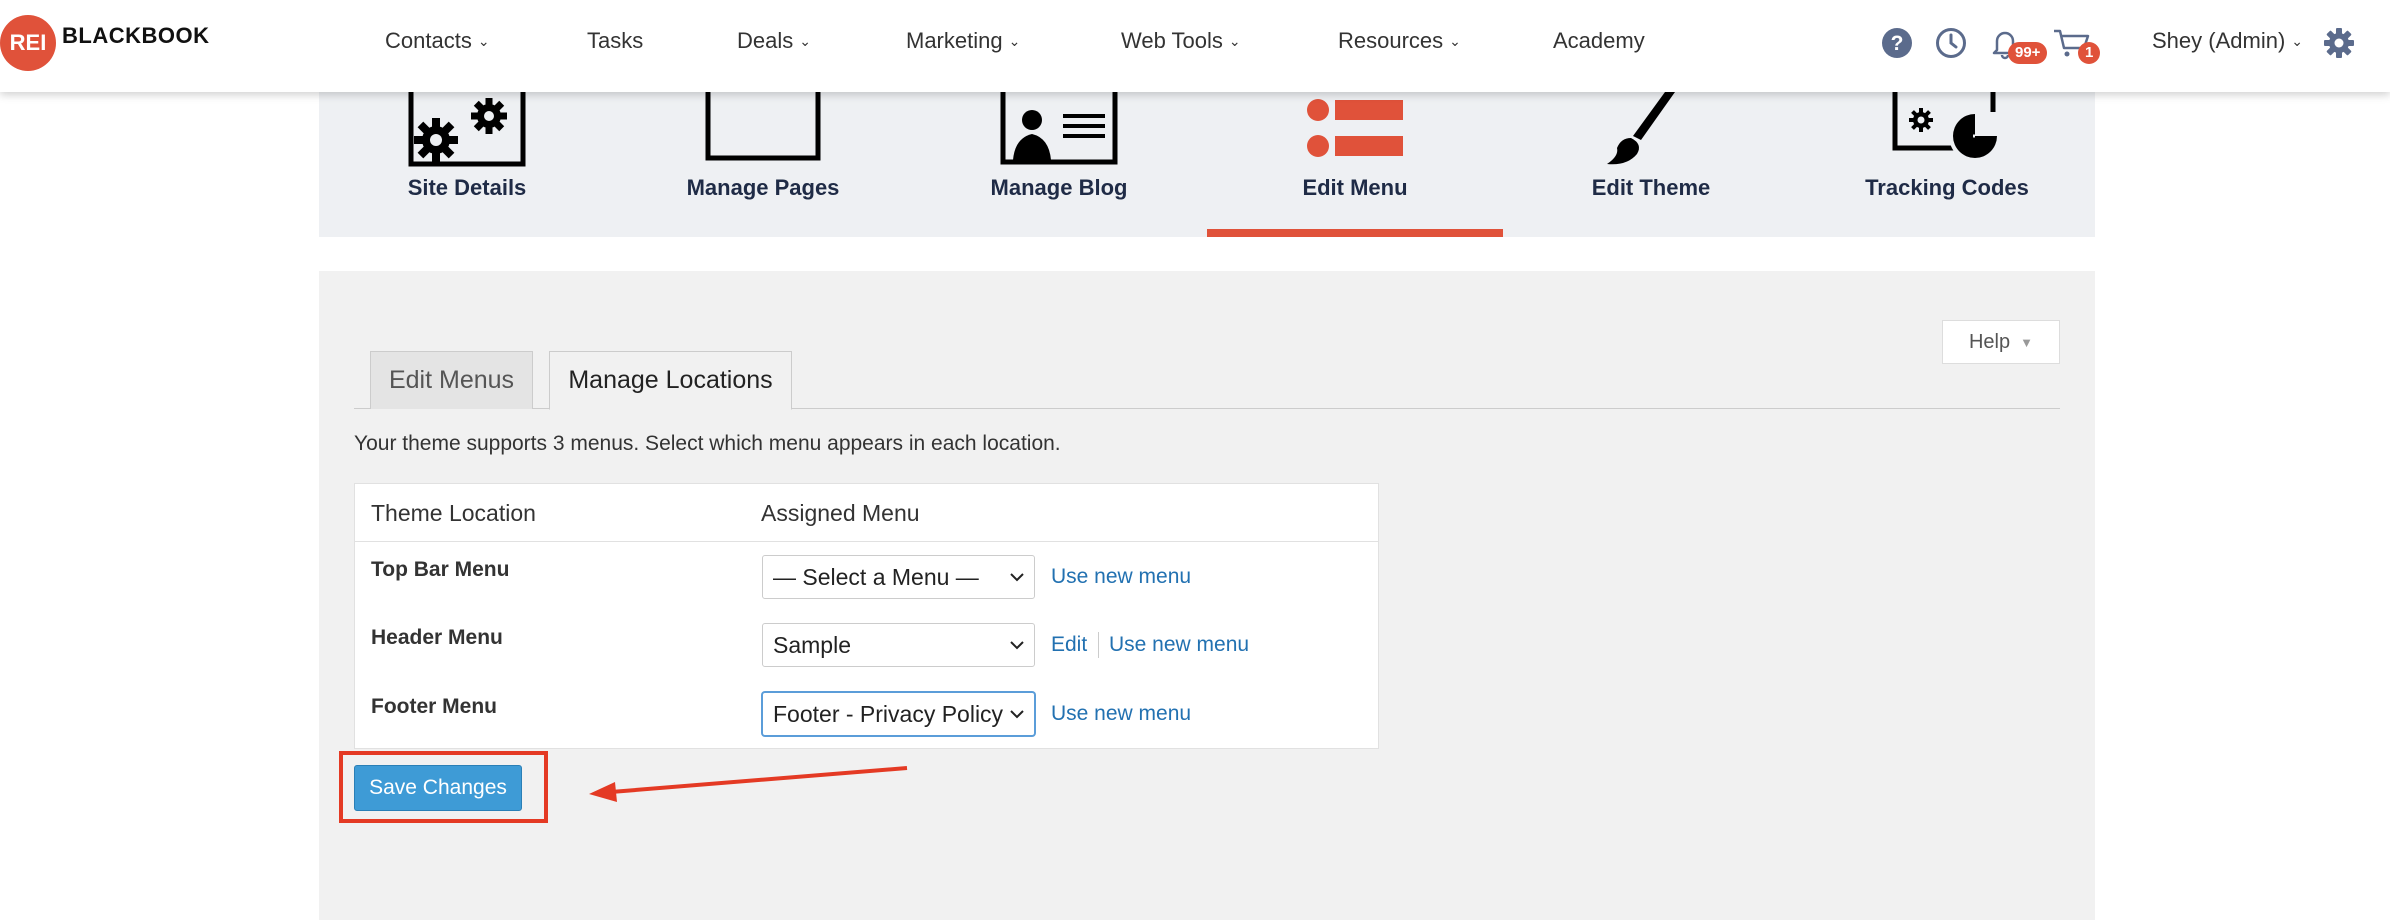  What do you see at coordinates (1098, 645) in the screenshot?
I see `link-separator` at bounding box center [1098, 645].